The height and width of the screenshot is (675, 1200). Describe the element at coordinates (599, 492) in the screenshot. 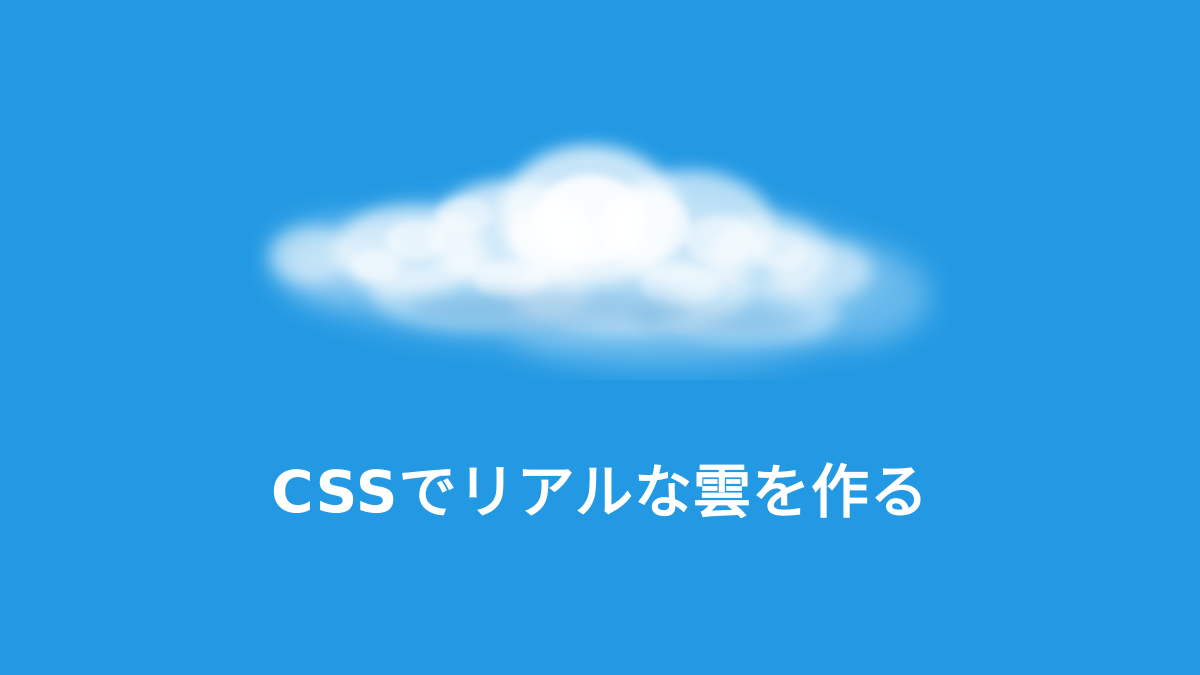

I see `page-title: CSSでリアルな雲を作る` at that location.